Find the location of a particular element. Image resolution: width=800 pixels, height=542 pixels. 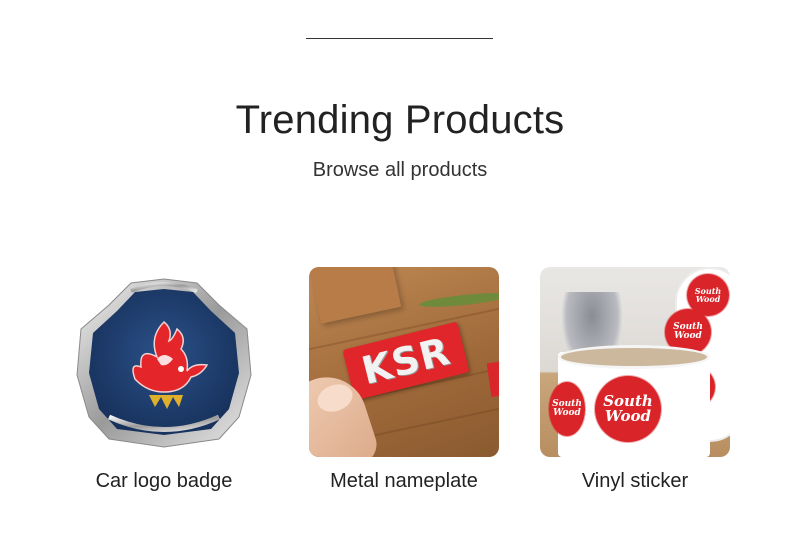

sticker-text-bottom: Wood is located at coordinates (628, 416).